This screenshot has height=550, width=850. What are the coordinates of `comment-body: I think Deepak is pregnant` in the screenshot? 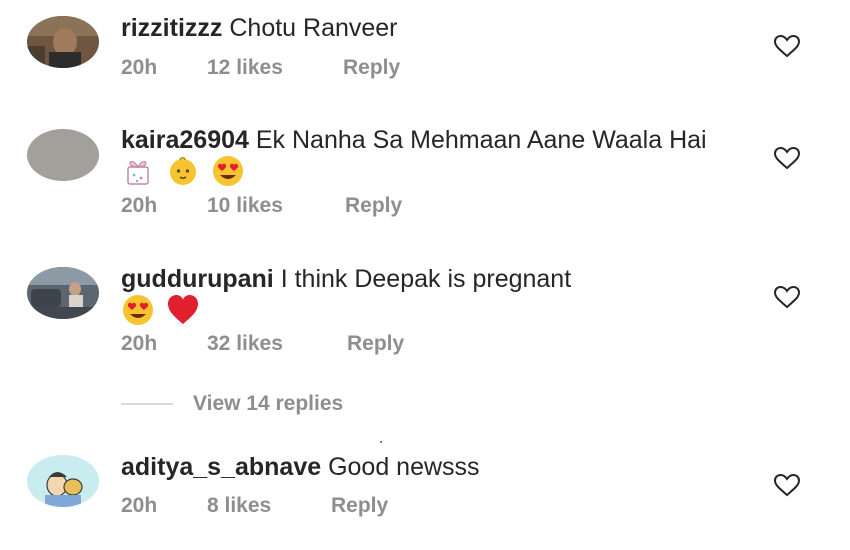 It's located at (426, 279).